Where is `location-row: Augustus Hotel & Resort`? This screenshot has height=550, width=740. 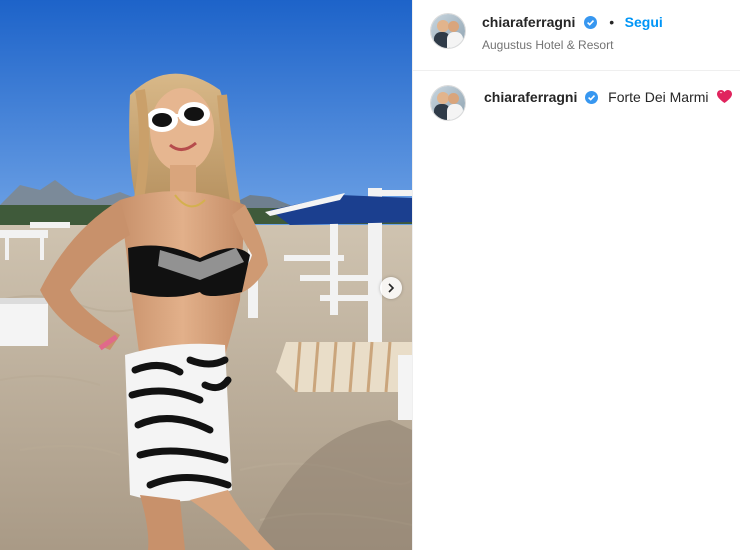
location-row: Augustus Hotel & Resort is located at coordinates (547, 45).